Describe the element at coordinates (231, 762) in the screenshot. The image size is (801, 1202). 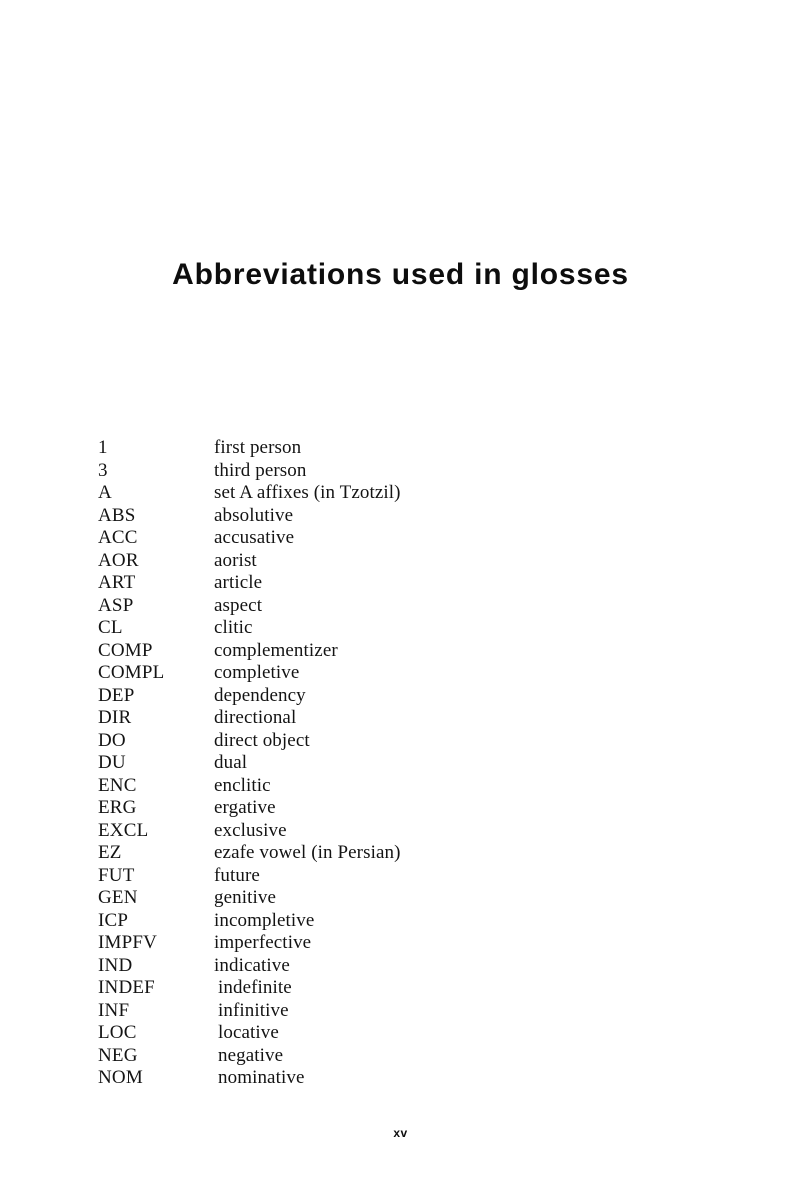
I see `abbreviation-gloss: dual` at that location.